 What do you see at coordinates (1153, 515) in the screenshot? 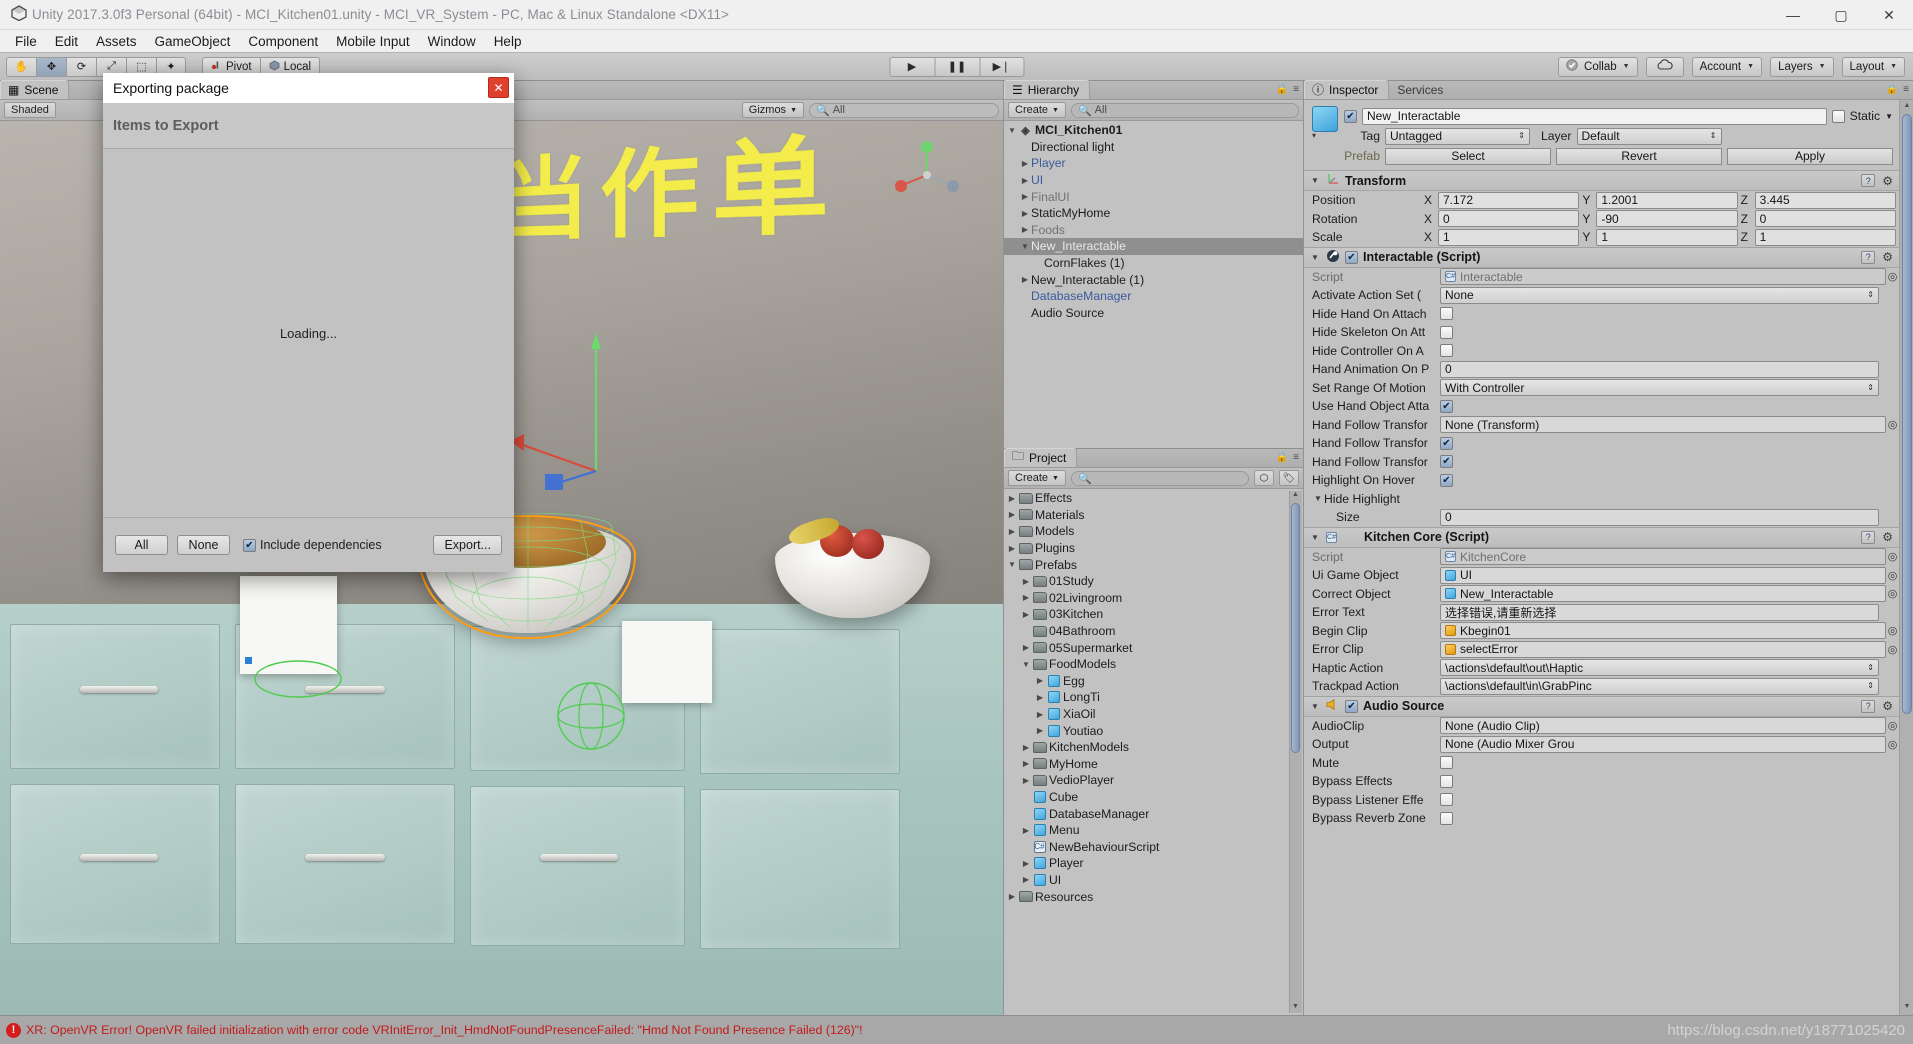
I see `project-item: ▶ Materials` at bounding box center [1153, 515].